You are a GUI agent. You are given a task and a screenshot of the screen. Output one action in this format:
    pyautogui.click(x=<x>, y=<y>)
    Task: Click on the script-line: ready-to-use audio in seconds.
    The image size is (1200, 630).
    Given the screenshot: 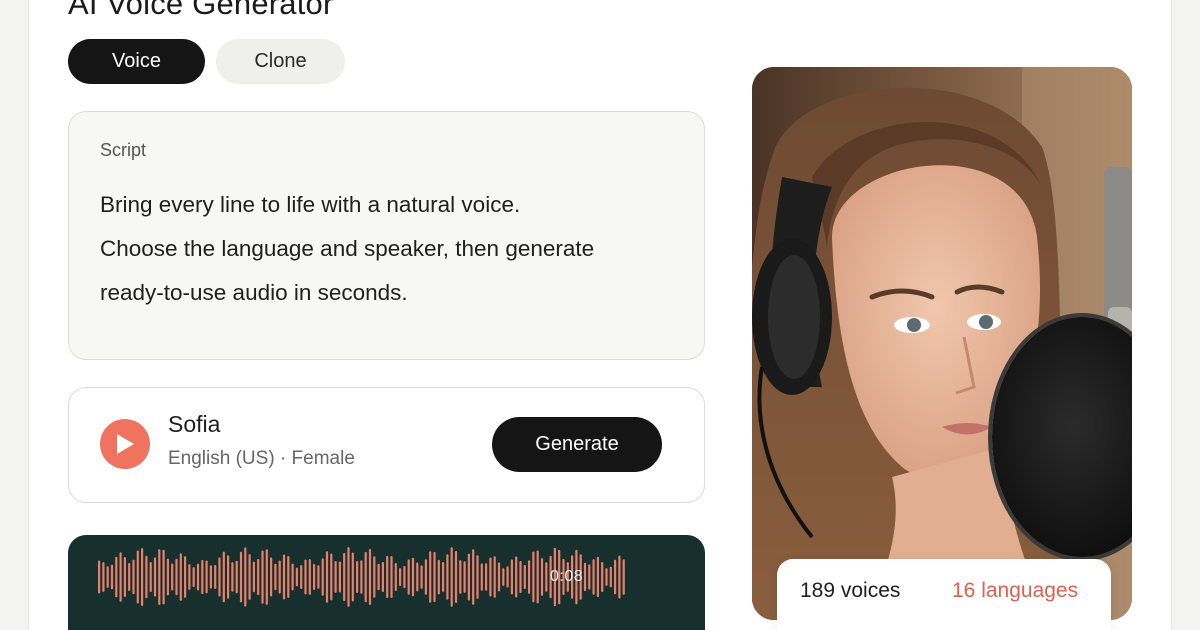 What is the action you would take?
    pyautogui.click(x=254, y=292)
    